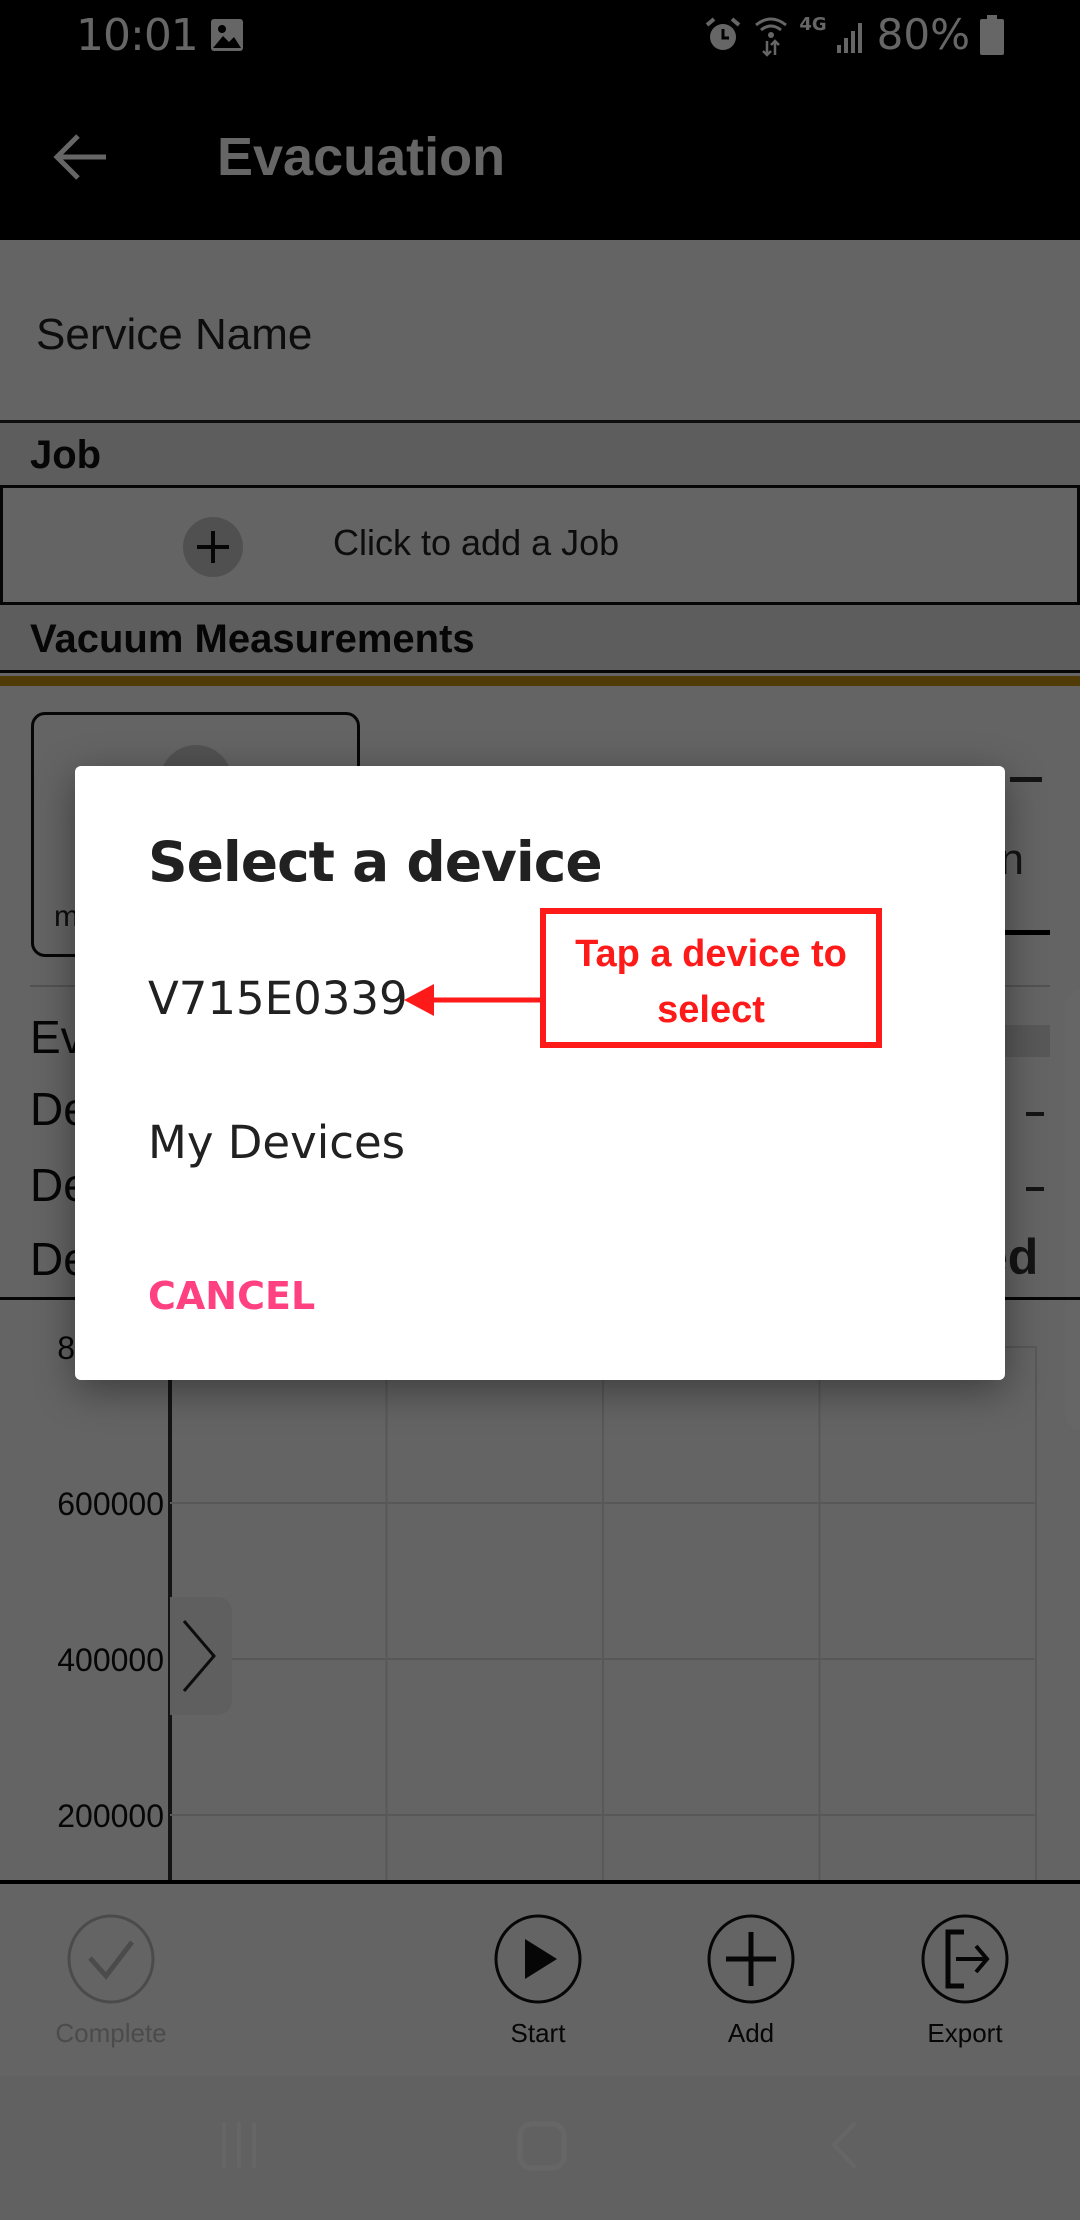  I want to click on annotation-arrow-icon, so click(474, 1000).